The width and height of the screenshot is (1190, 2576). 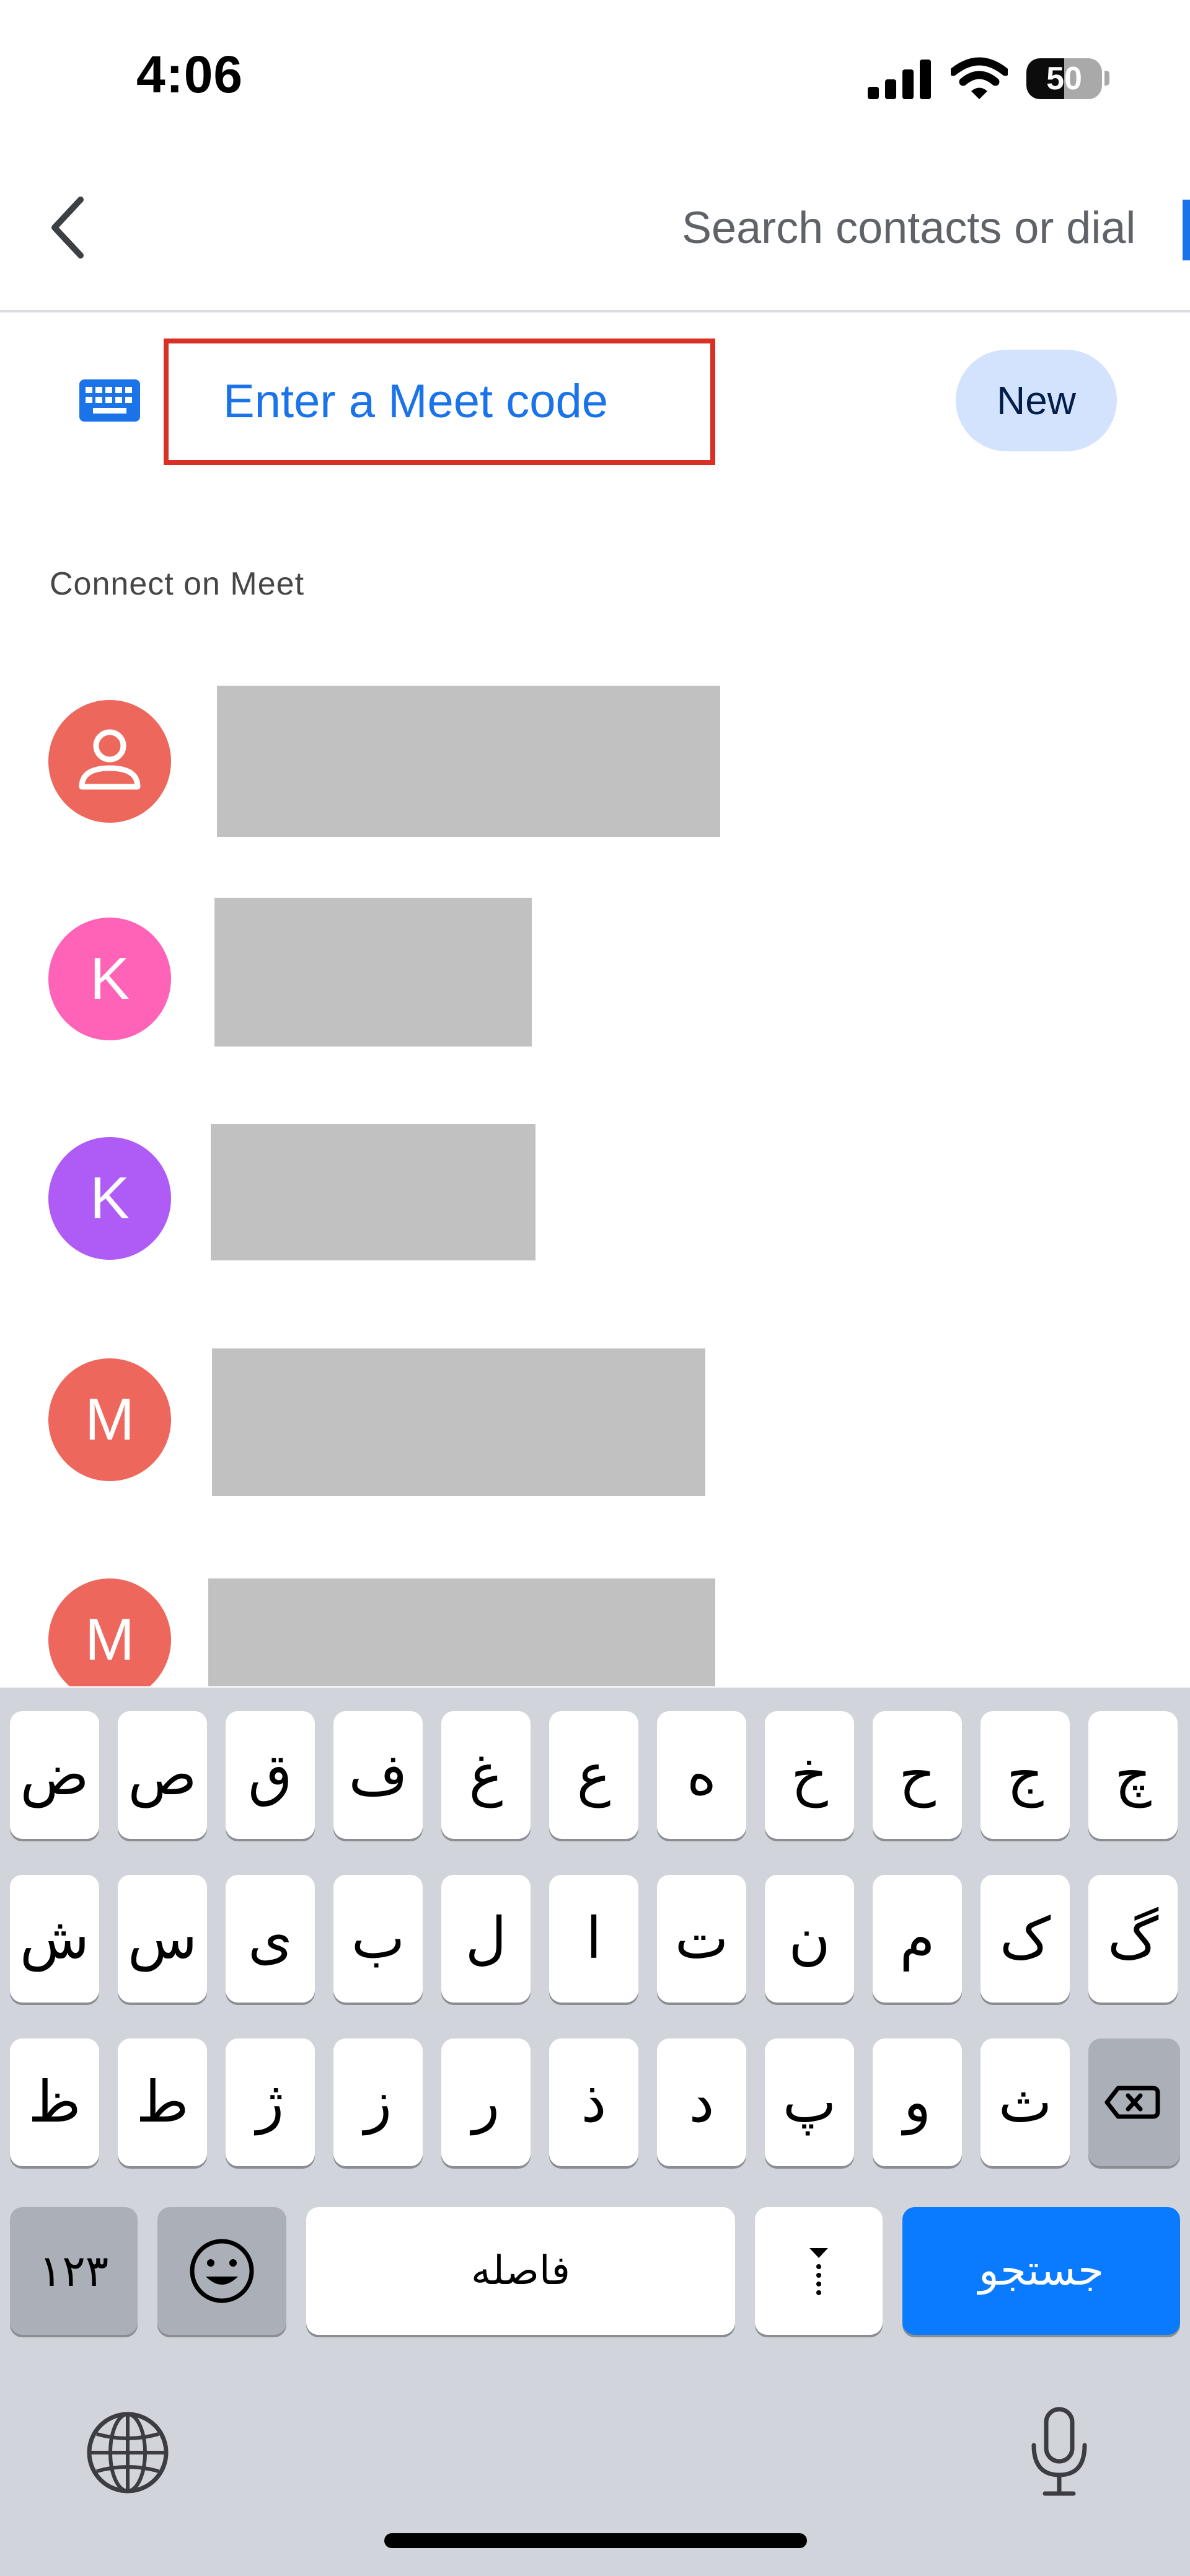 I want to click on search-input: Search contacts or dial, so click(x=933, y=228).